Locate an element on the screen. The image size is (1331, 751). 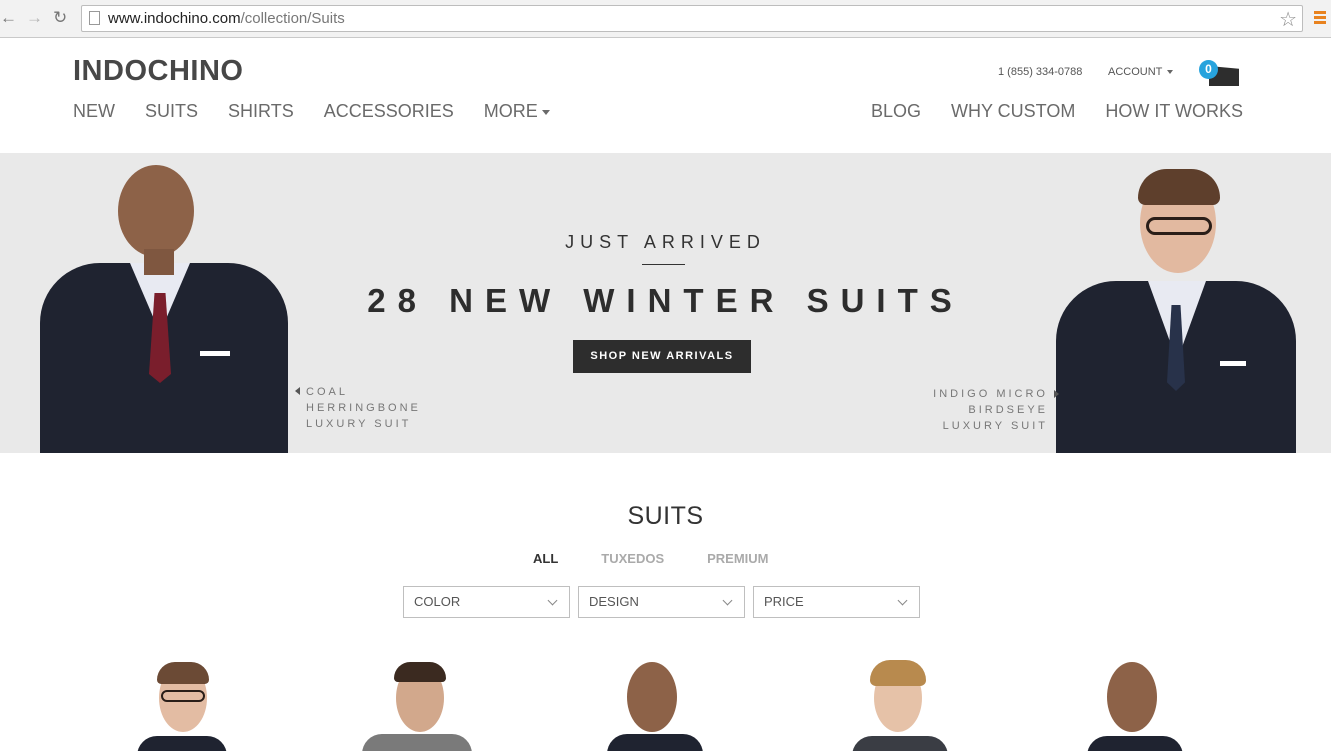
nav-why-custom: WHY CUSTOM is located at coordinates (1013, 111).